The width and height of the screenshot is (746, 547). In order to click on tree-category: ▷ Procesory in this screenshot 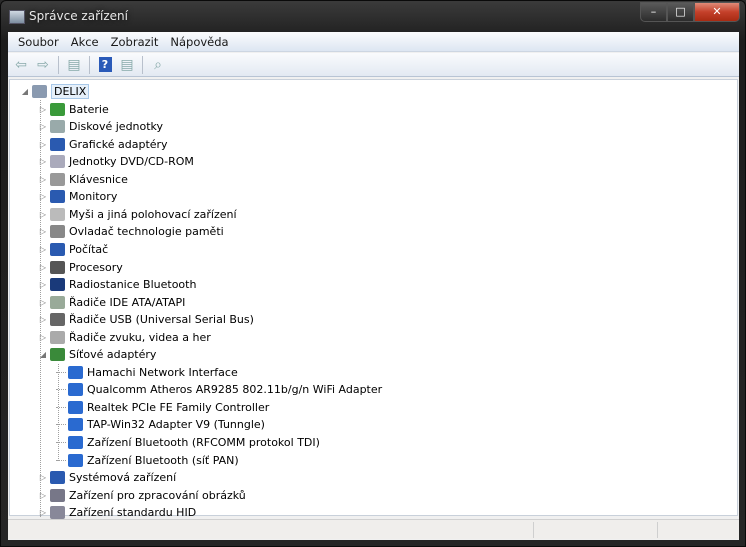, I will do `click(80, 267)`.